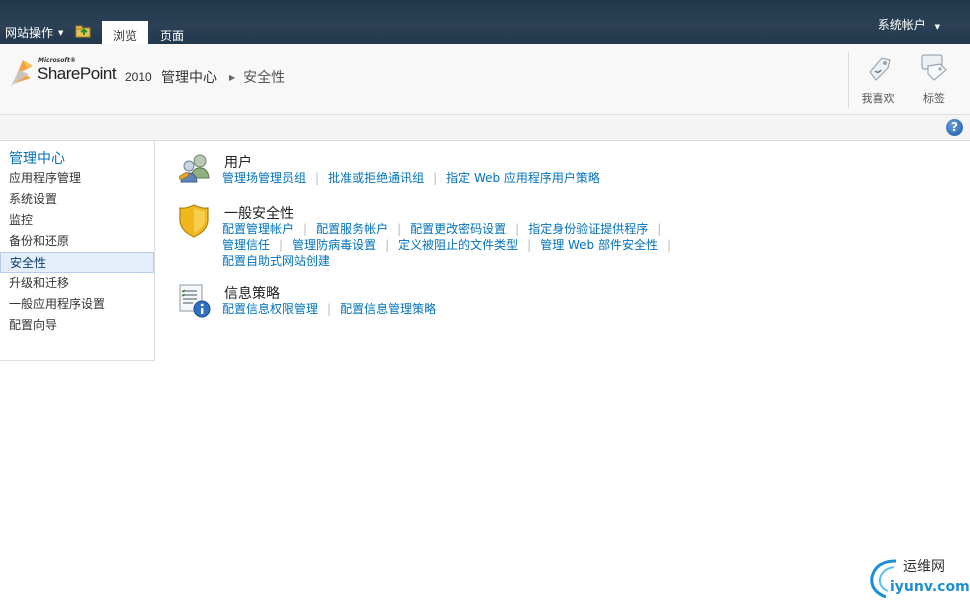 The height and width of the screenshot is (602, 970). What do you see at coordinates (77, 241) in the screenshot?
I see `nav-item-backup-restore: 备份和还原` at bounding box center [77, 241].